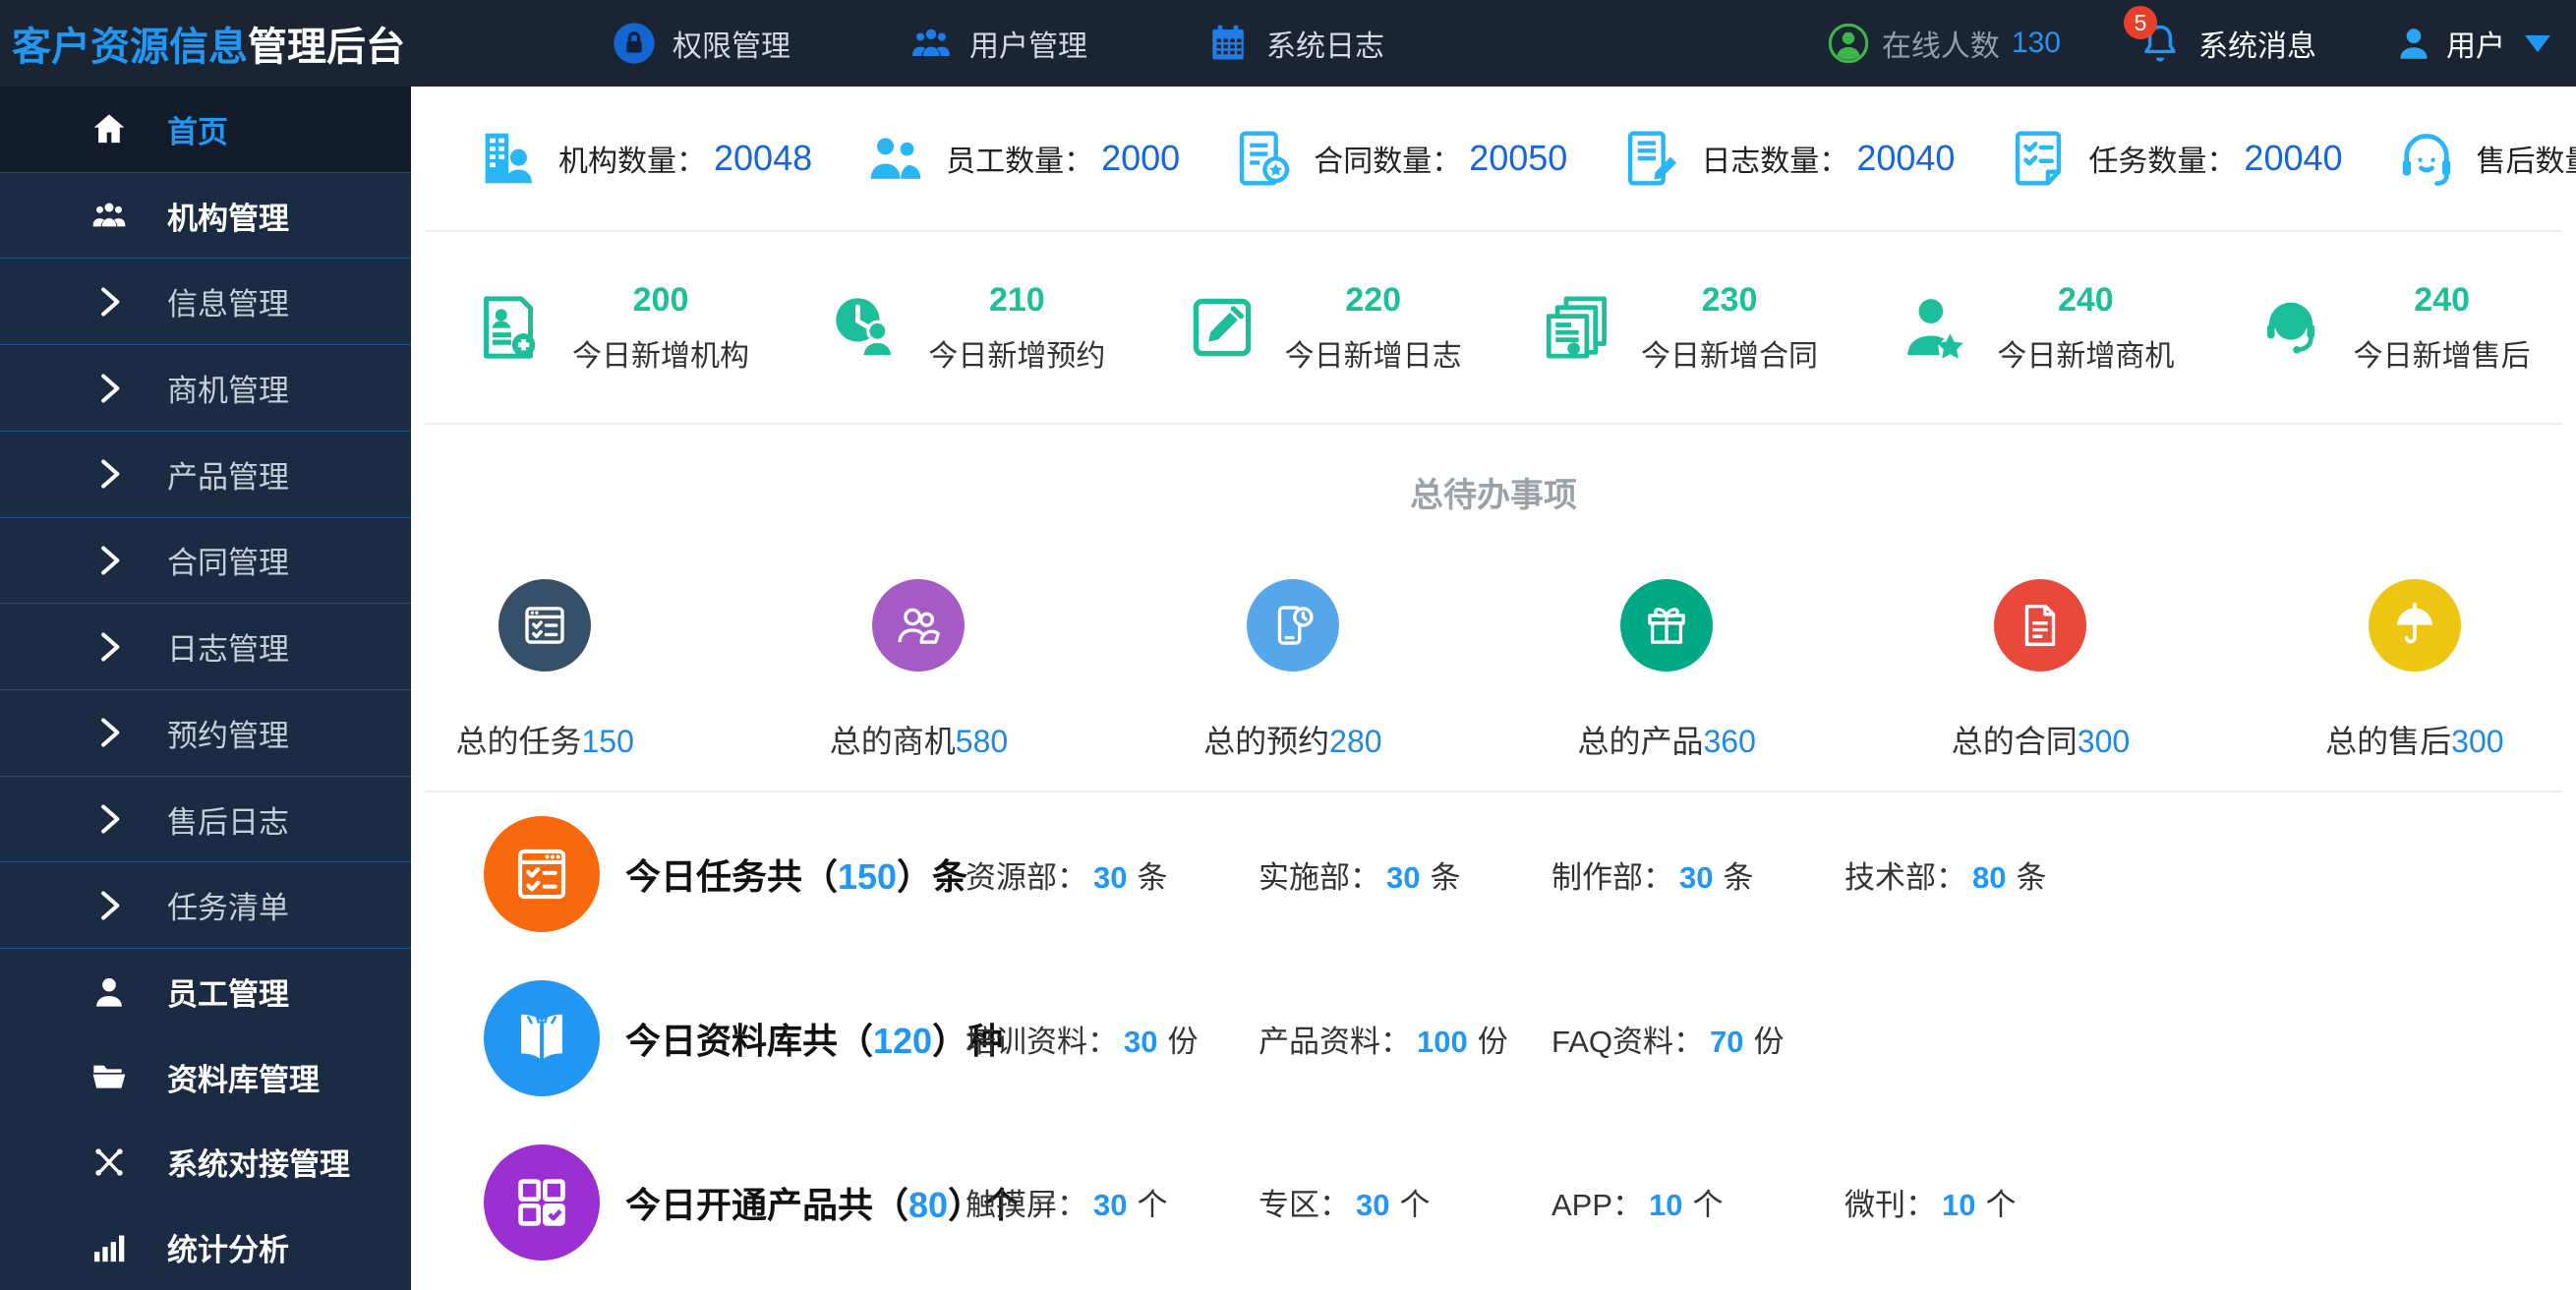 This screenshot has height=1290, width=2576. Describe the element at coordinates (1518, 158) in the screenshot. I see `total-stat-value: 20050` at that location.